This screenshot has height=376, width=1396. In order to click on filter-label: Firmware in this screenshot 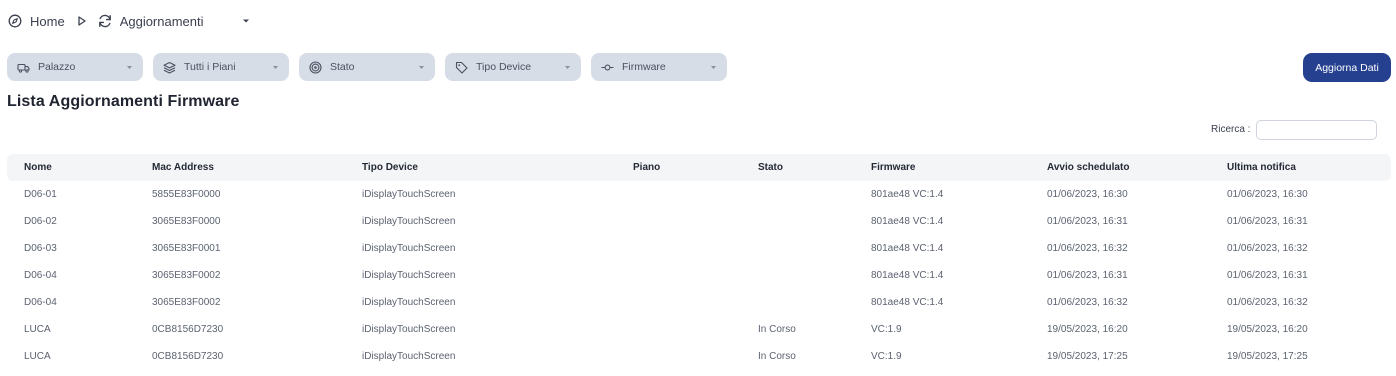, I will do `click(644, 67)`.